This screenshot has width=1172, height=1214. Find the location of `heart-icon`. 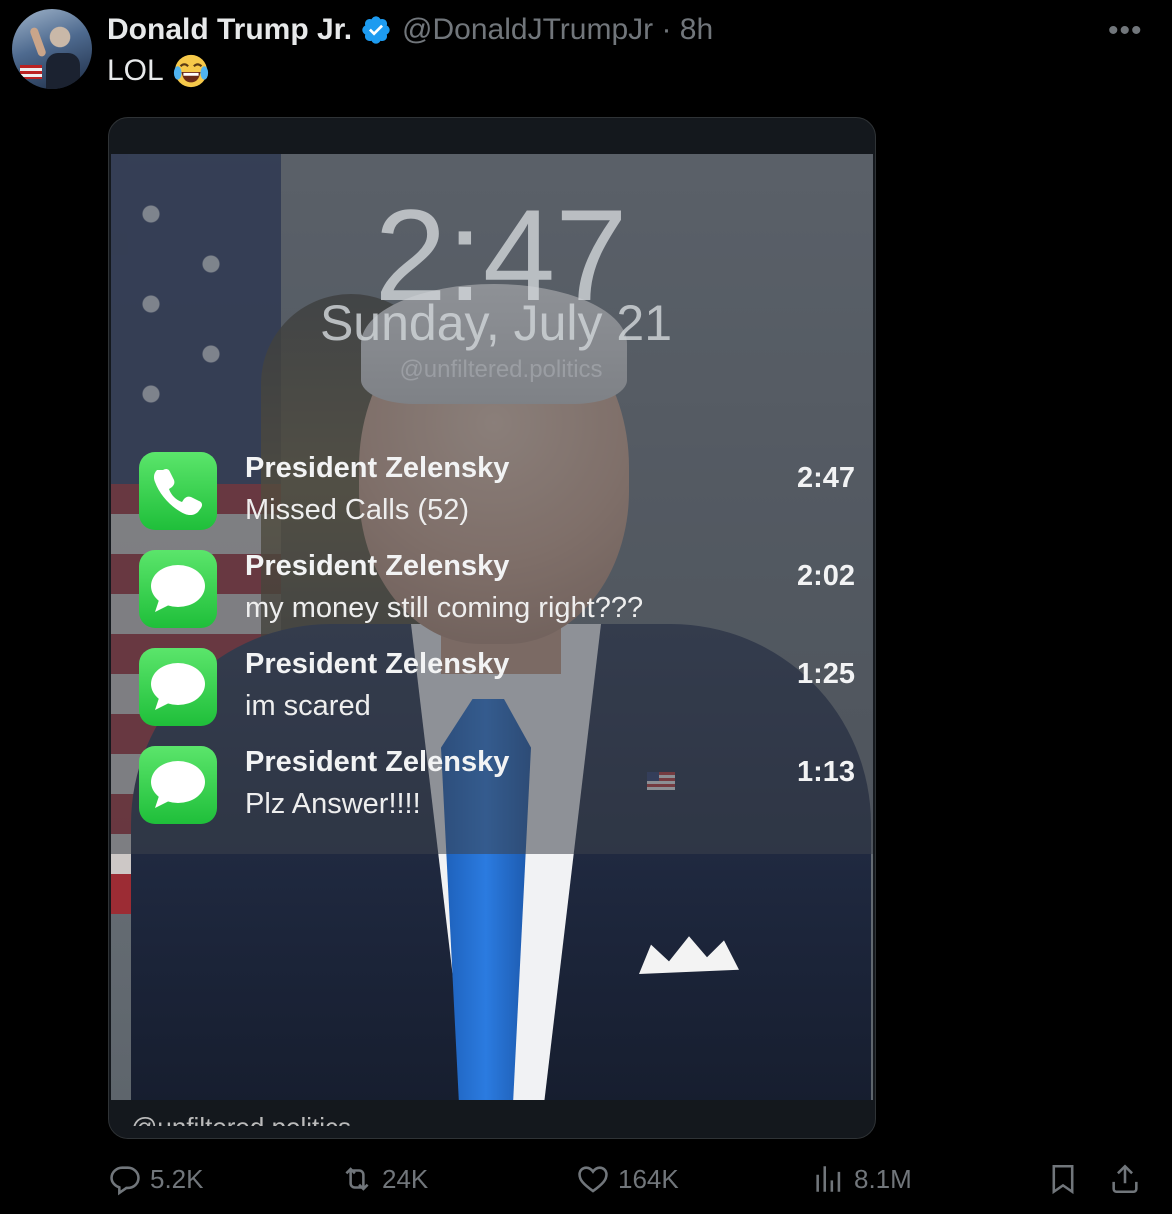

heart-icon is located at coordinates (593, 1179).